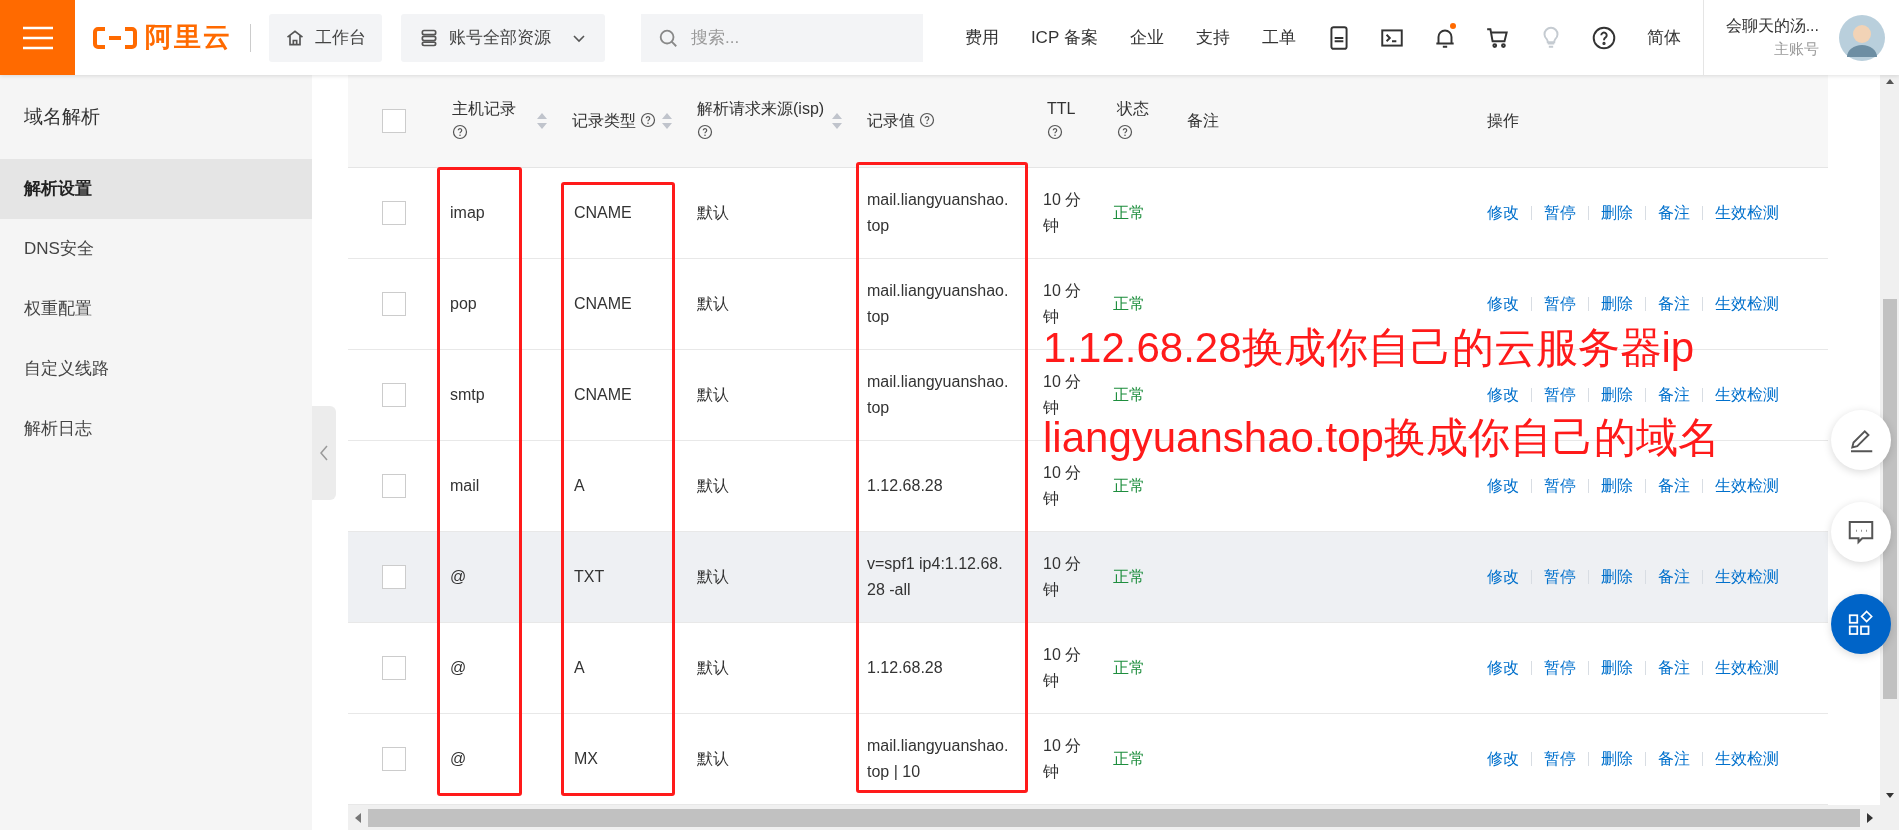  I want to click on table-cell: imap, so click(467, 212).